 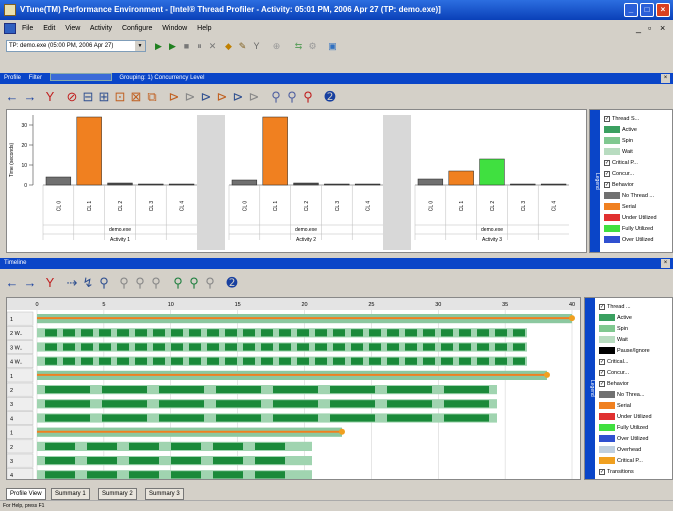 I want to click on menu-view: View, so click(x=72, y=28).